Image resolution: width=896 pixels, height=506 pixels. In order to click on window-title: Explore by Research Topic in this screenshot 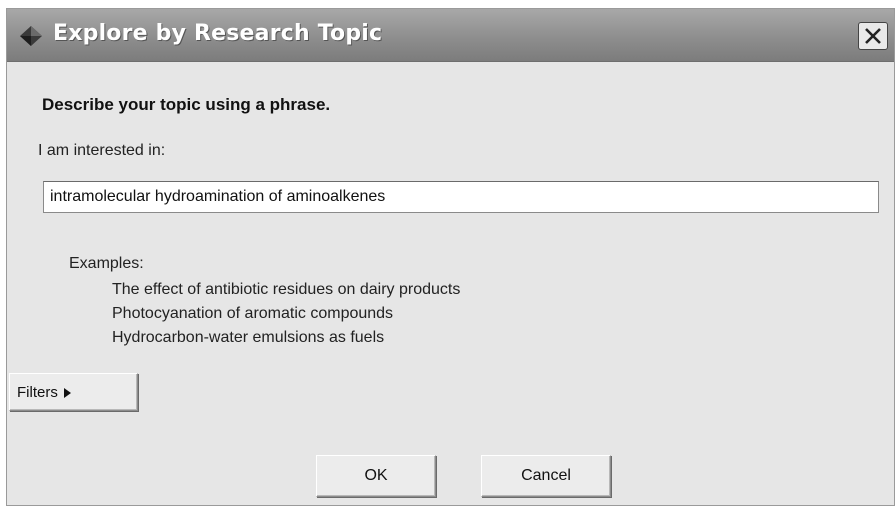, I will do `click(218, 33)`.